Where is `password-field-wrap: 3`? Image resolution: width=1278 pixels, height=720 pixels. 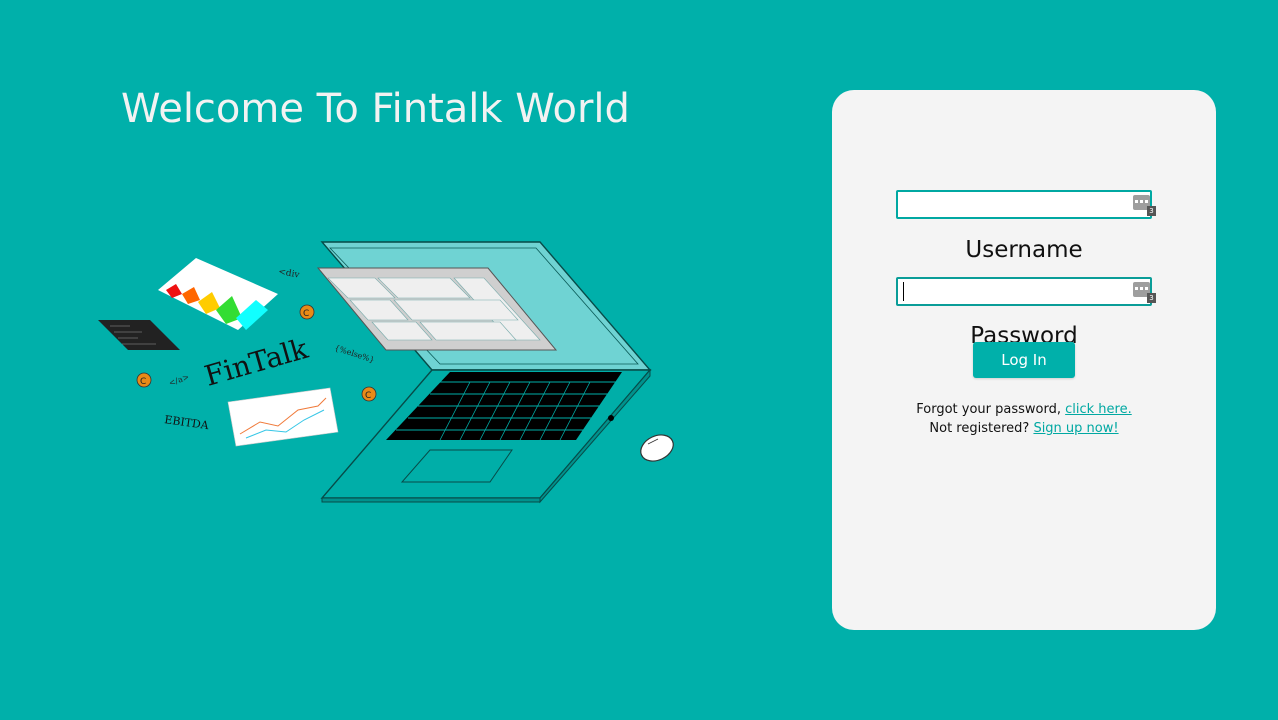 password-field-wrap: 3 is located at coordinates (1026, 291).